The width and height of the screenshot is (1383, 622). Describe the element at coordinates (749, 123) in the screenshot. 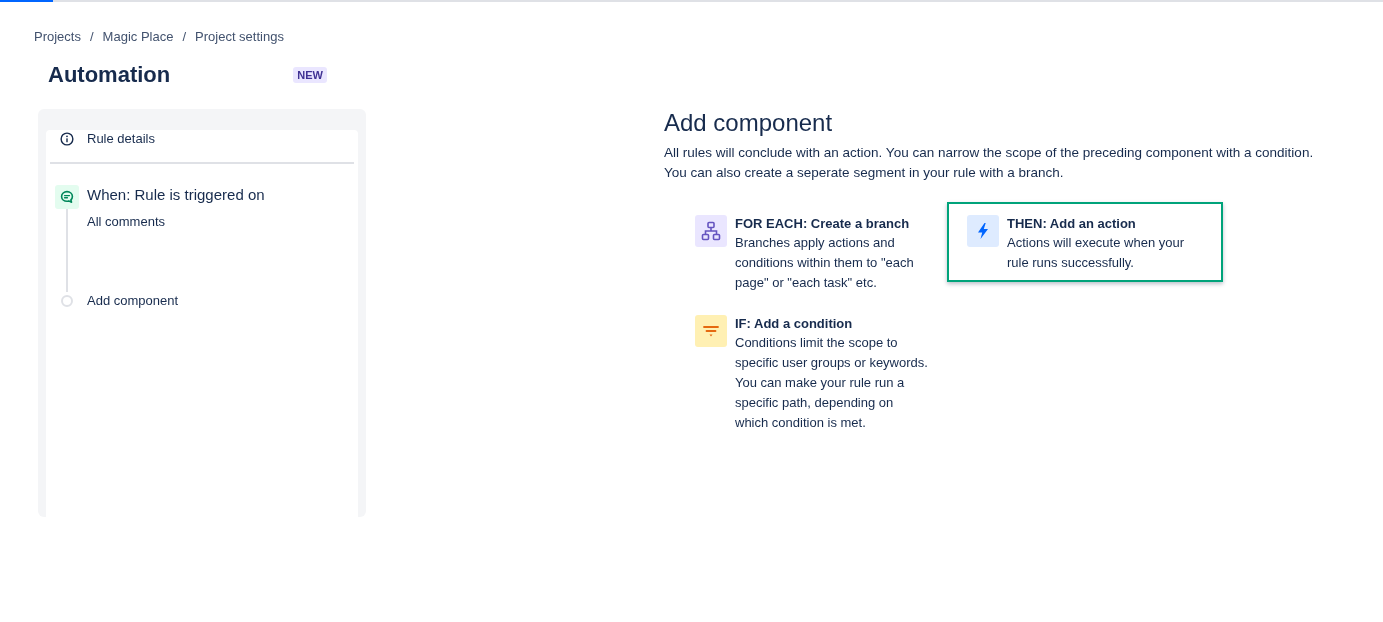

I see `section-title: Add component` at that location.